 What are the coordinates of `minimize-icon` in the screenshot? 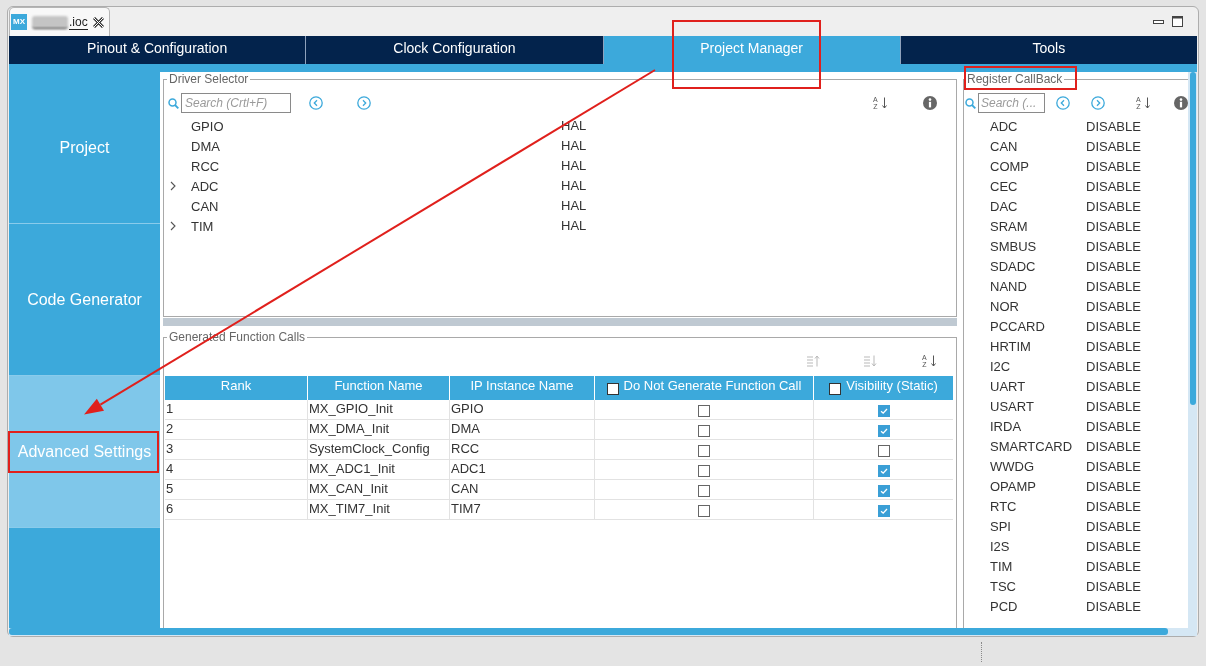 It's located at (1158, 21).